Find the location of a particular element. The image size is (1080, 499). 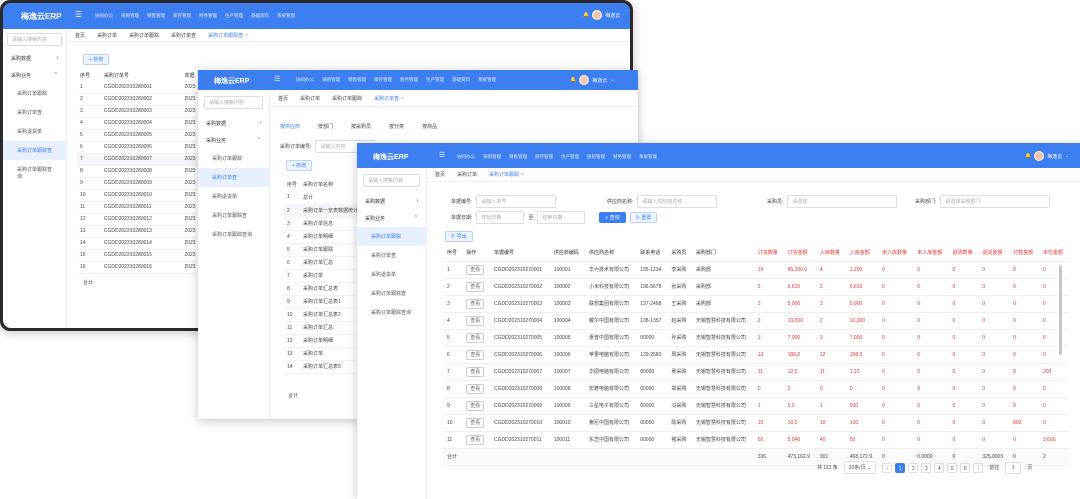

reset-button: ↻ 重置 is located at coordinates (643, 217).